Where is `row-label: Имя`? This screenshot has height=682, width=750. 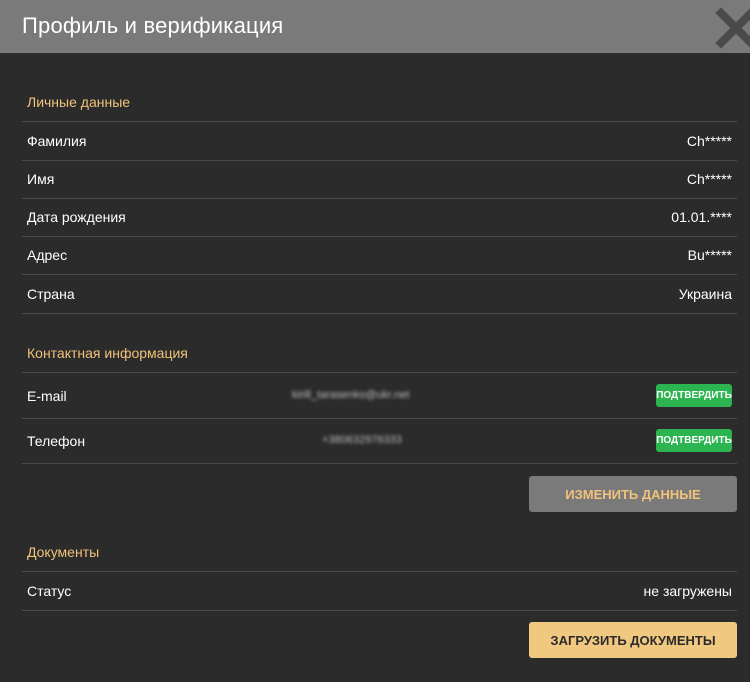 row-label: Имя is located at coordinates (41, 179).